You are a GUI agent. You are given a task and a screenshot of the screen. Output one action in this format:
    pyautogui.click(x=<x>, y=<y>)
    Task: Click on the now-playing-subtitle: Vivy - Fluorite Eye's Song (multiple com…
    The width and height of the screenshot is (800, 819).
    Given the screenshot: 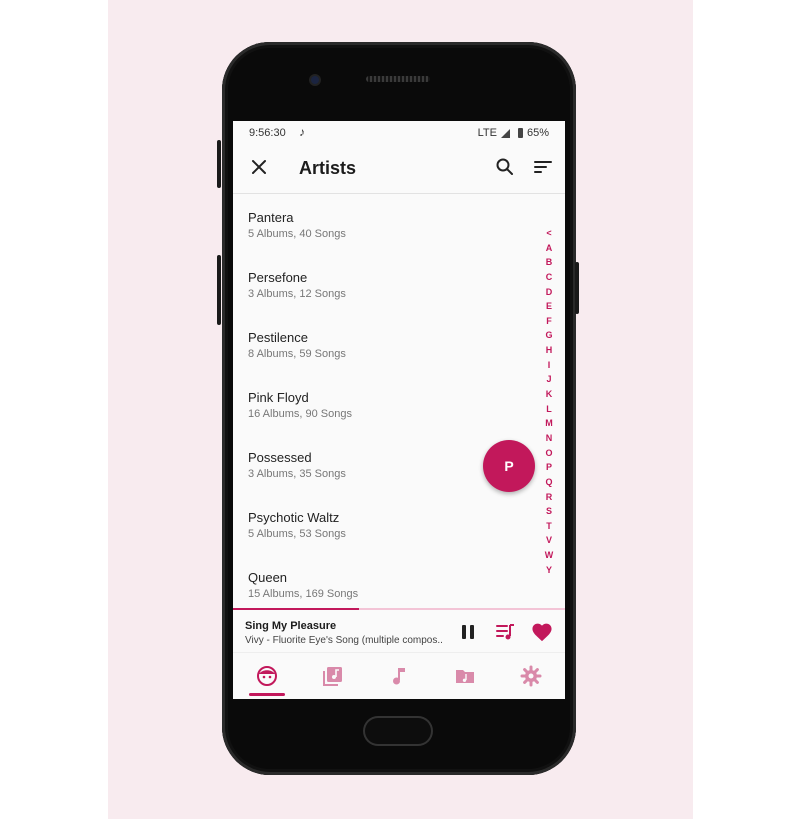 What is the action you would take?
    pyautogui.click(x=344, y=640)
    